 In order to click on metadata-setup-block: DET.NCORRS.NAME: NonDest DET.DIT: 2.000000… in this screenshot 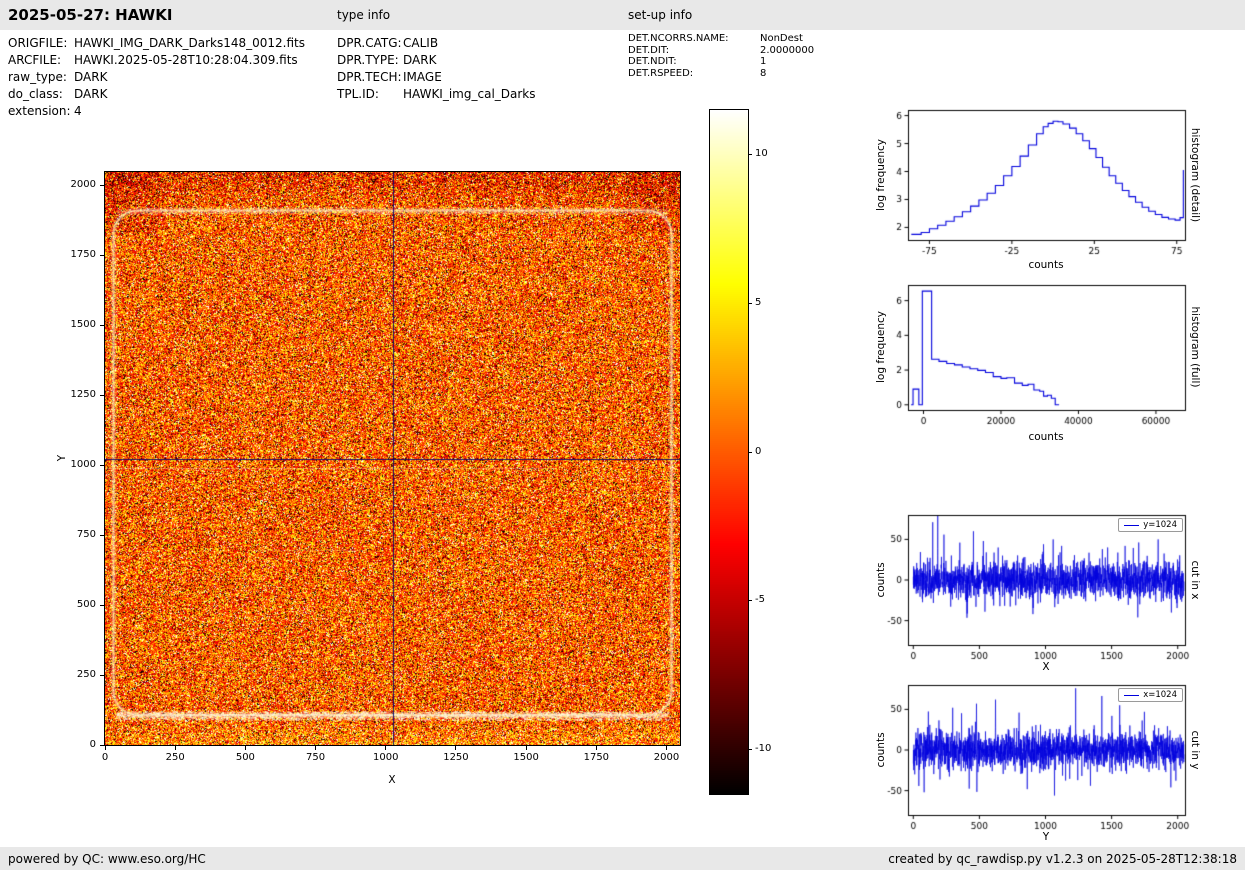, I will do `click(721, 56)`.